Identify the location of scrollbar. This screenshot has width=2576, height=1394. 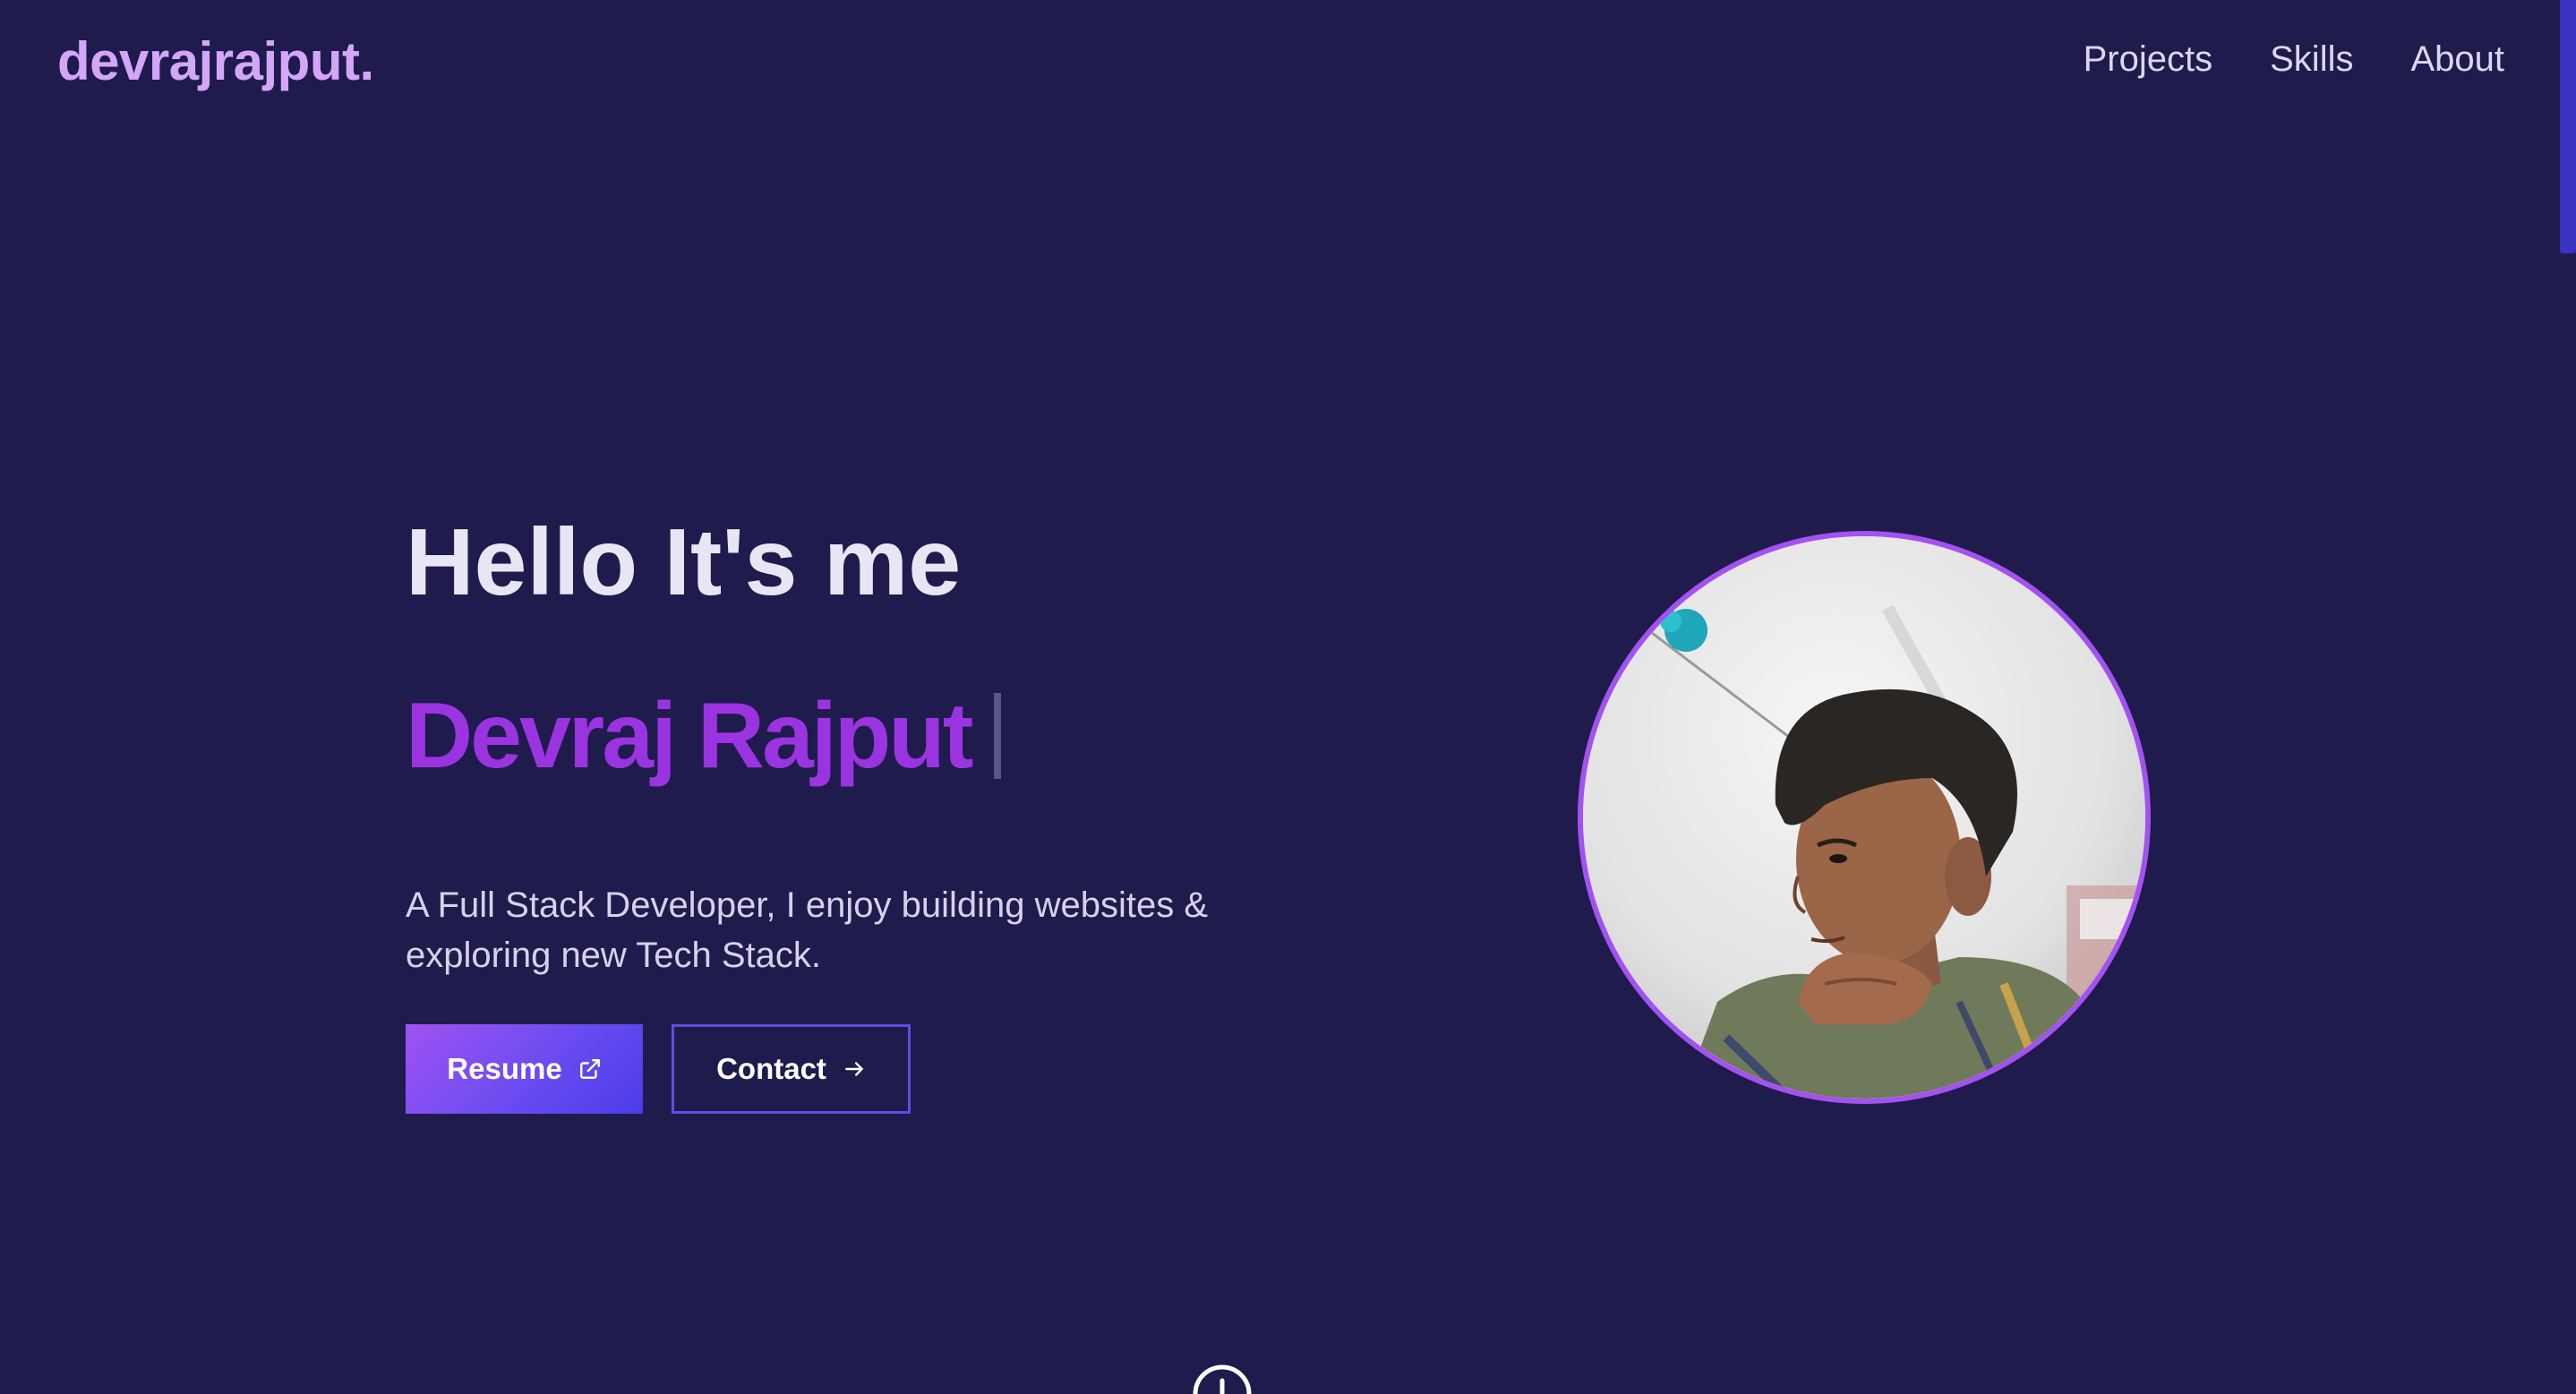
(2568, 697).